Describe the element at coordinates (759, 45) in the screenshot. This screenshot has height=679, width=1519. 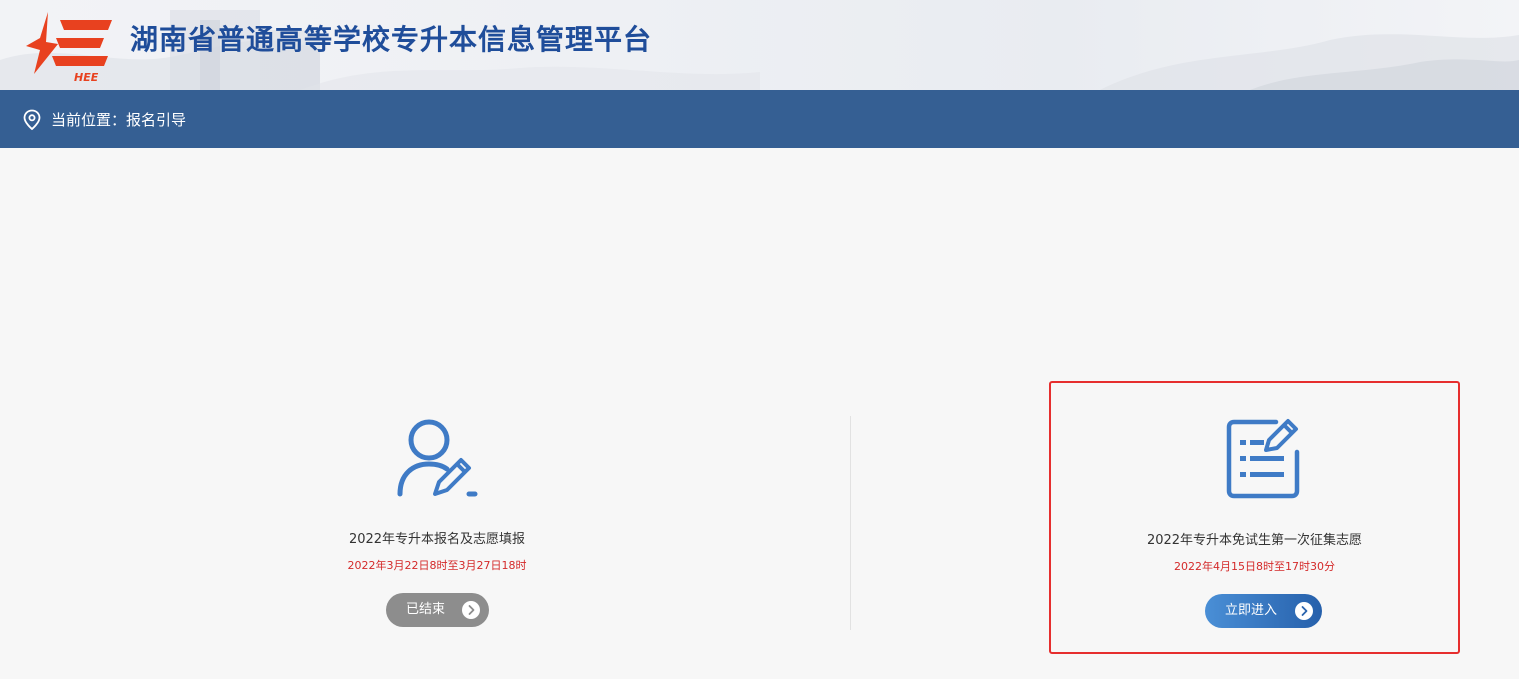
I see `site-header: HEE 湖南省普通高等学校专升本信息管理平台` at that location.